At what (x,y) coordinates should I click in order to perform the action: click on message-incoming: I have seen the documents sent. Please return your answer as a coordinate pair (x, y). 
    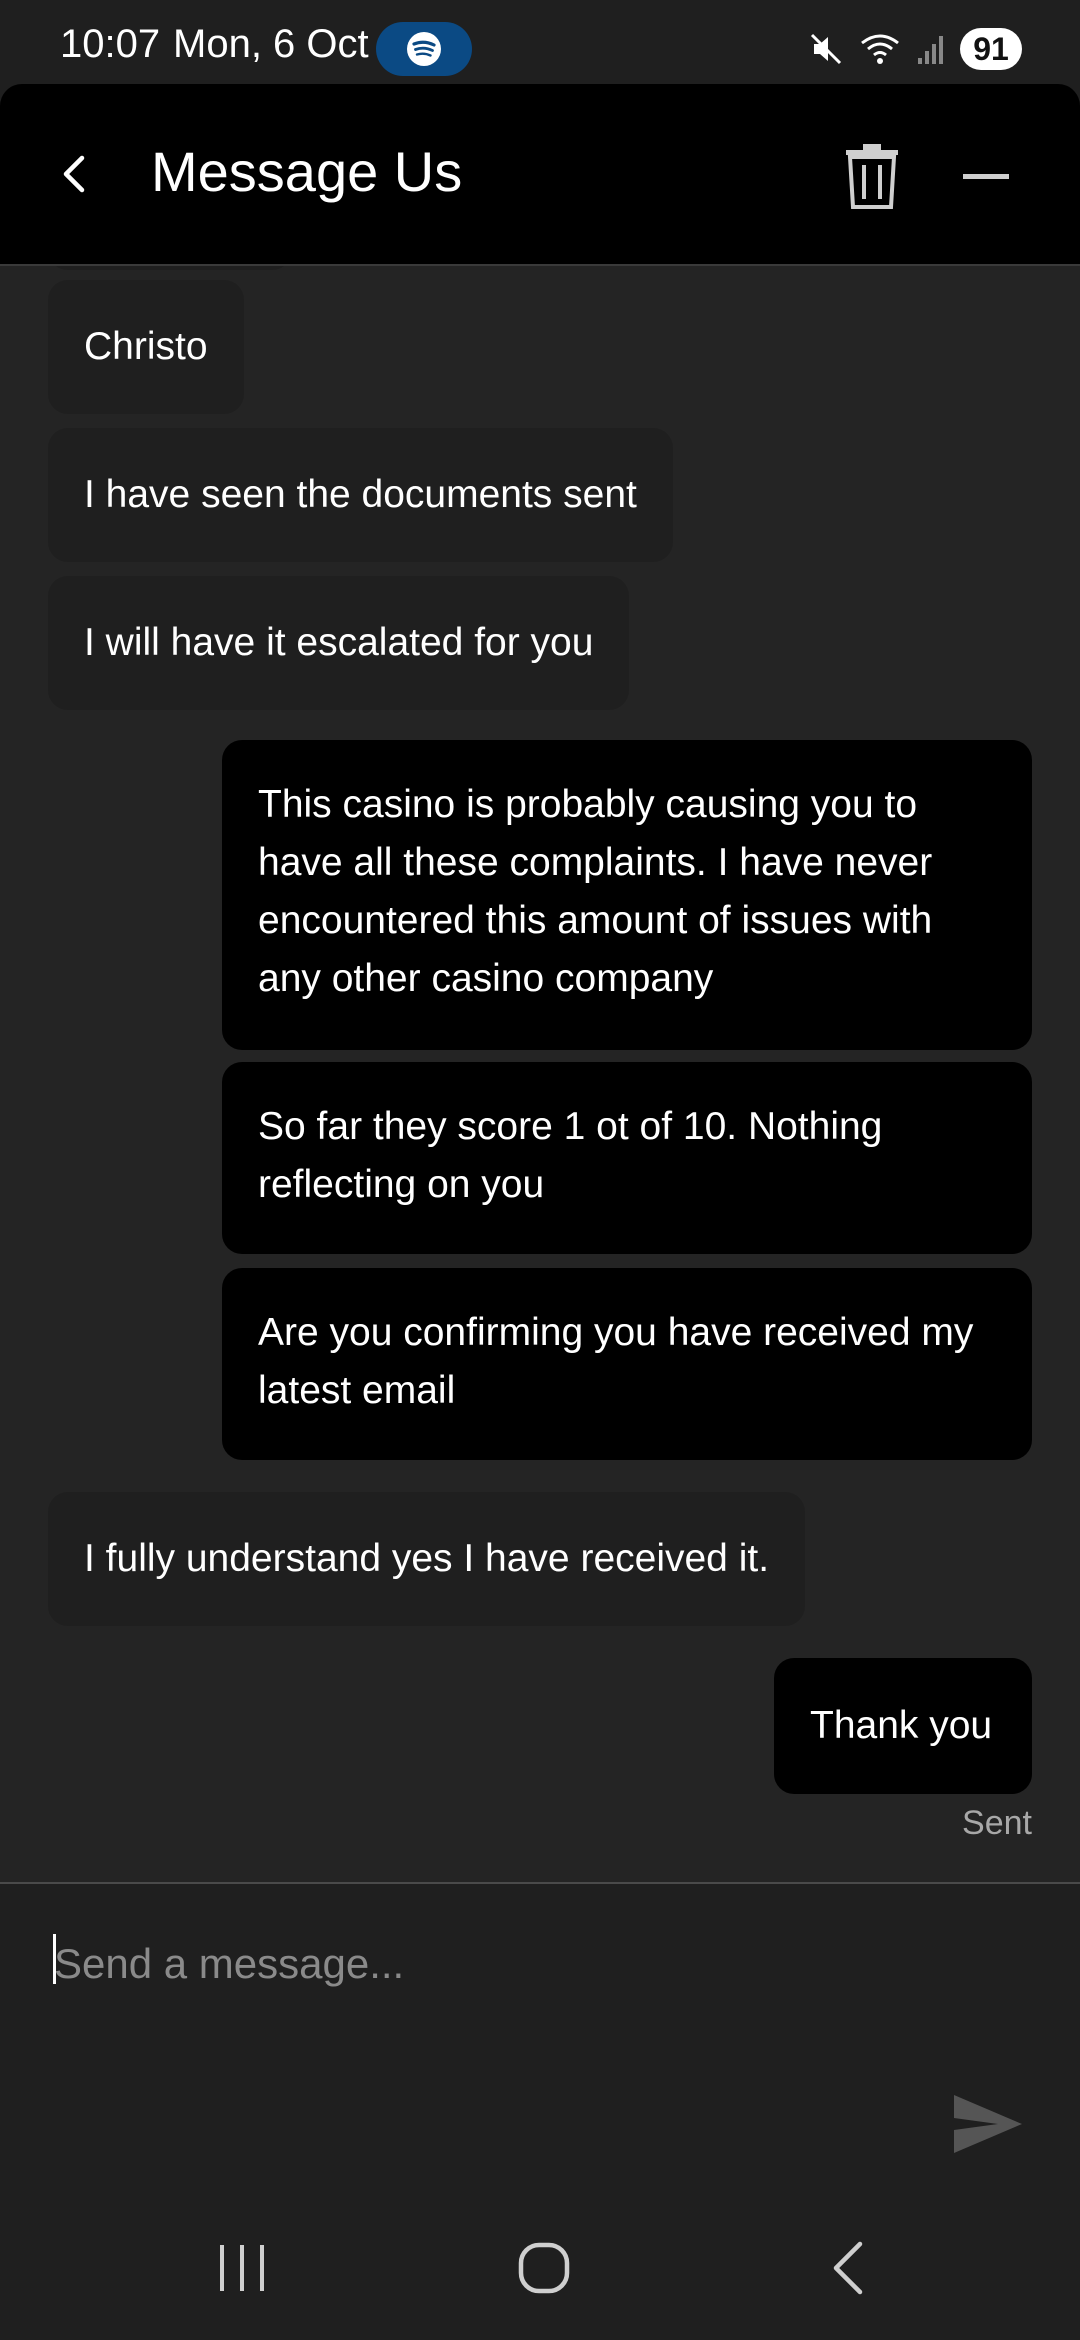
    Looking at the image, I should click on (360, 495).